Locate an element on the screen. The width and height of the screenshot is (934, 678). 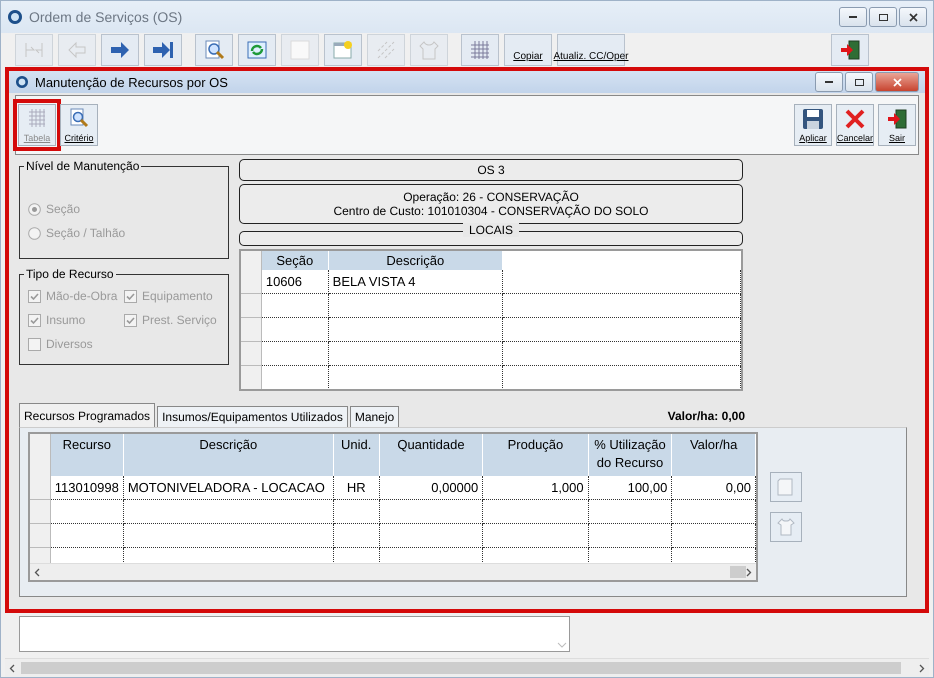
faded-arrow-icon is located at coordinates (77, 50).